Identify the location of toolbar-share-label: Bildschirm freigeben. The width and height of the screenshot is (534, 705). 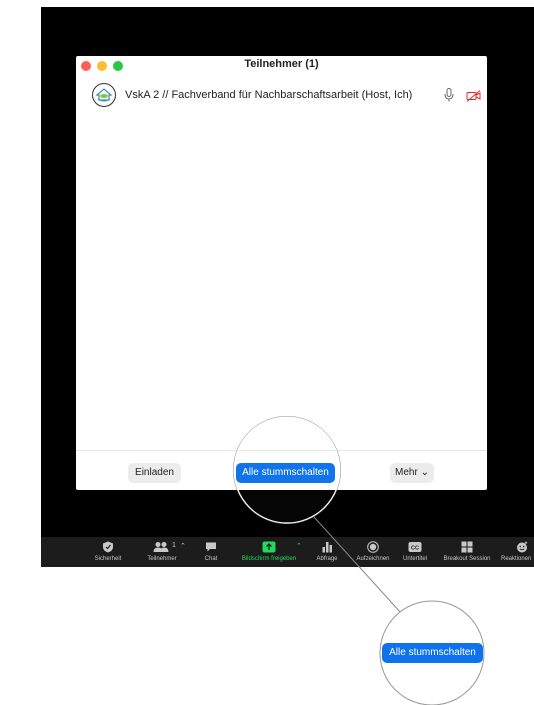
(269, 559).